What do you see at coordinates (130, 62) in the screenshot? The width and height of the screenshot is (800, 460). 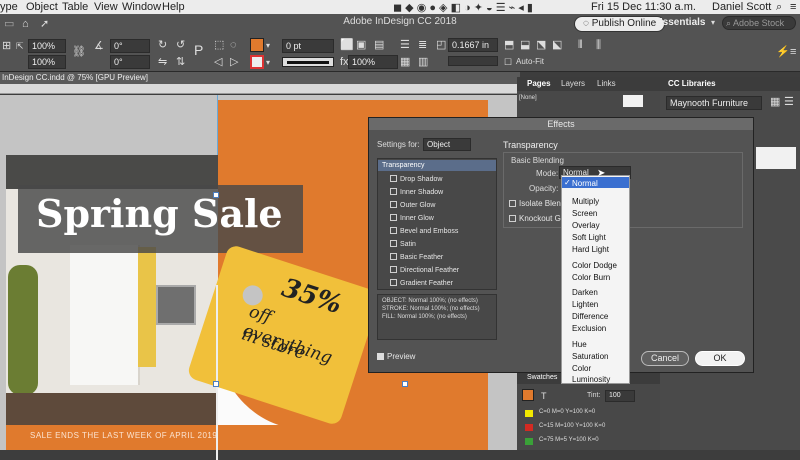 I see `shear-field: 0°` at bounding box center [130, 62].